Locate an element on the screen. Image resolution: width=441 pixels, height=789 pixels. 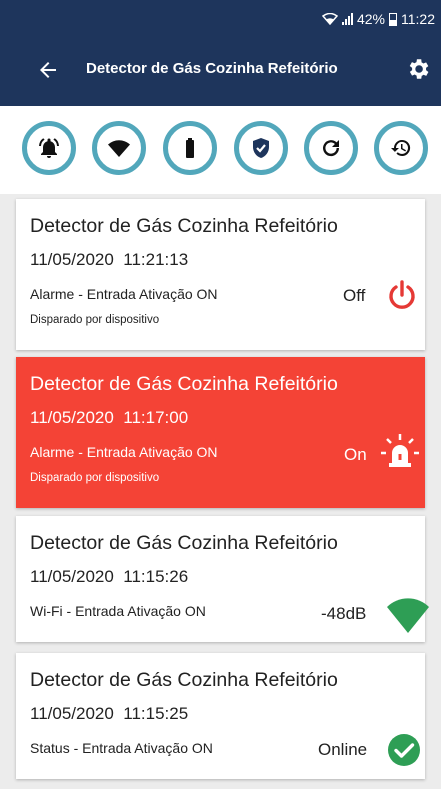
clock: 11:22 is located at coordinates (418, 19).